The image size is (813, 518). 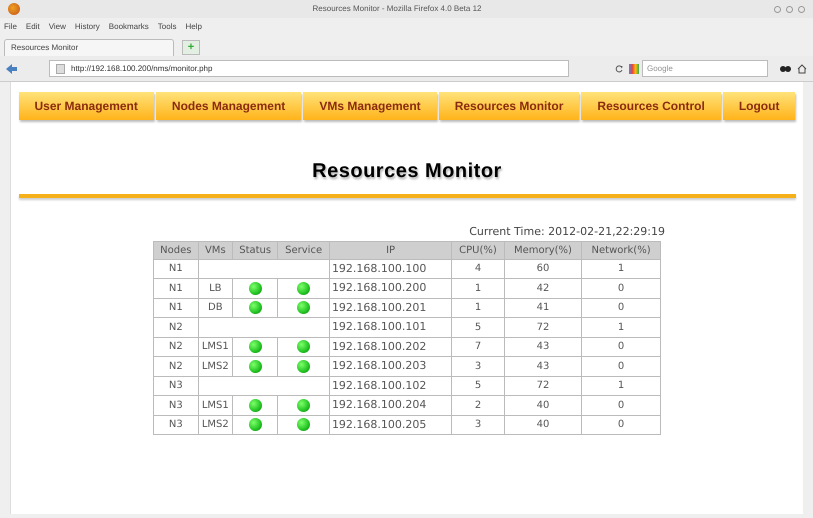 I want to click on menu-item: View, so click(x=57, y=27).